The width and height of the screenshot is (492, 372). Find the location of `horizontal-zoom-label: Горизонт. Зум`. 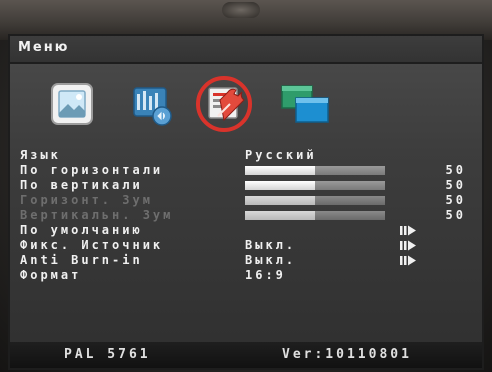

horizontal-zoom-label: Горизонт. Зум is located at coordinates (86, 200).